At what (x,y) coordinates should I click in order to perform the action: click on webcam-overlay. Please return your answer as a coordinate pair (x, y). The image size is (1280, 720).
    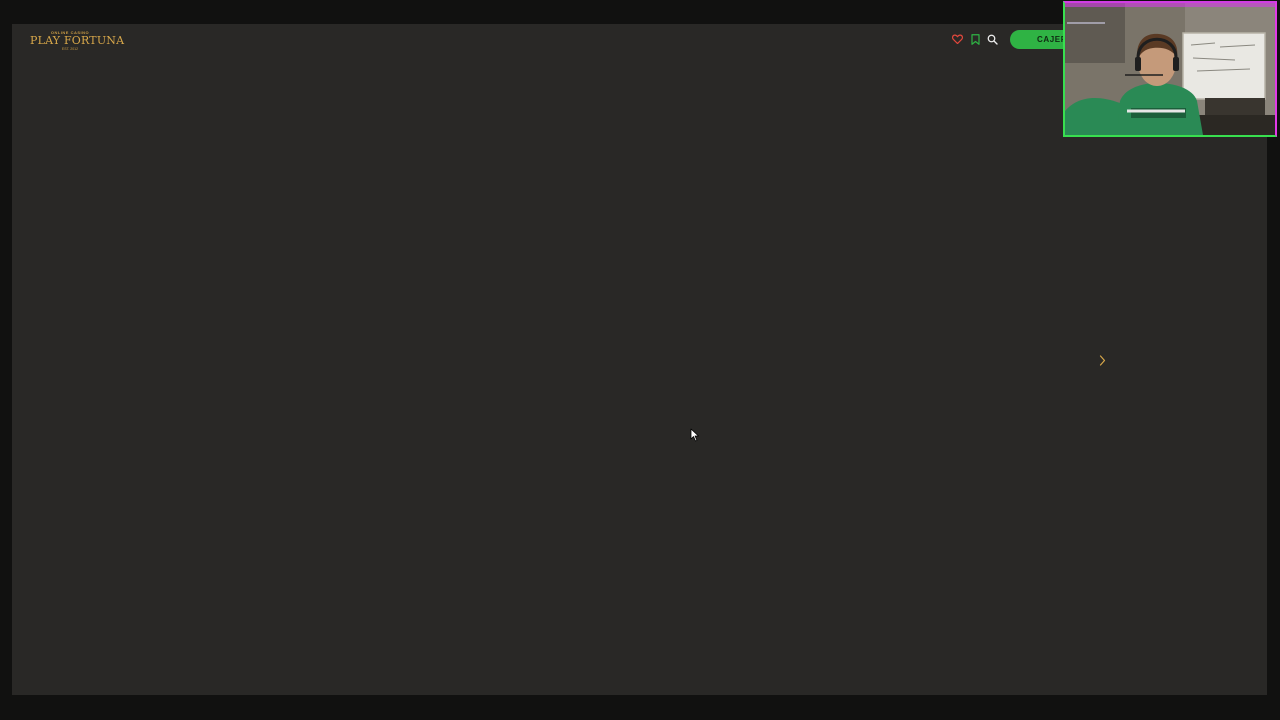
    Looking at the image, I should click on (1170, 69).